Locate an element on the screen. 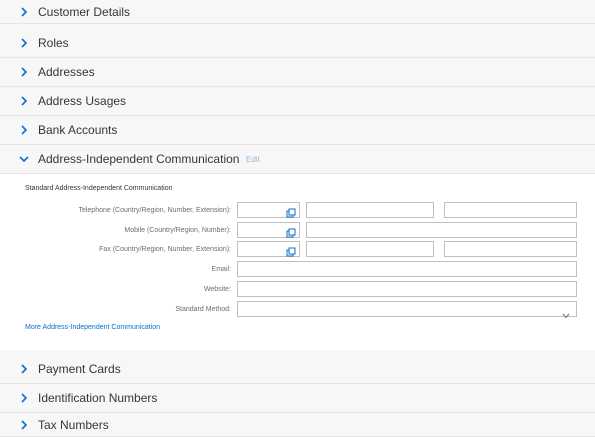  section-address-usages: Address Usages is located at coordinates (297, 101).